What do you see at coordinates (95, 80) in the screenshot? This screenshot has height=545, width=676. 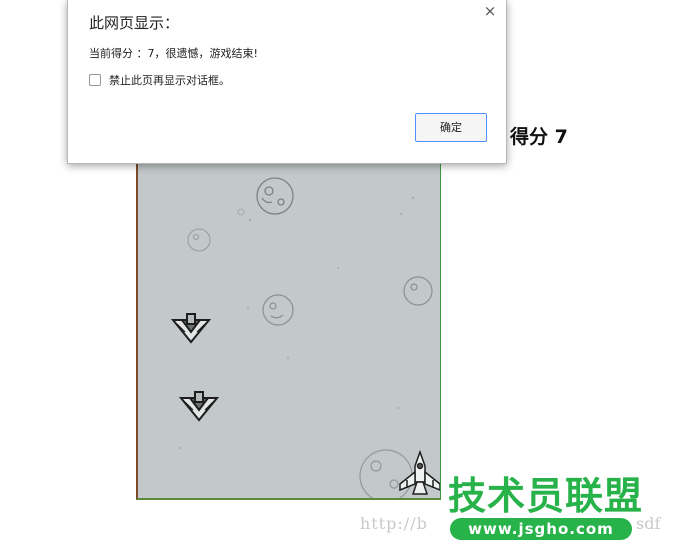 I see `suppress-dialogs-checkbox` at bounding box center [95, 80].